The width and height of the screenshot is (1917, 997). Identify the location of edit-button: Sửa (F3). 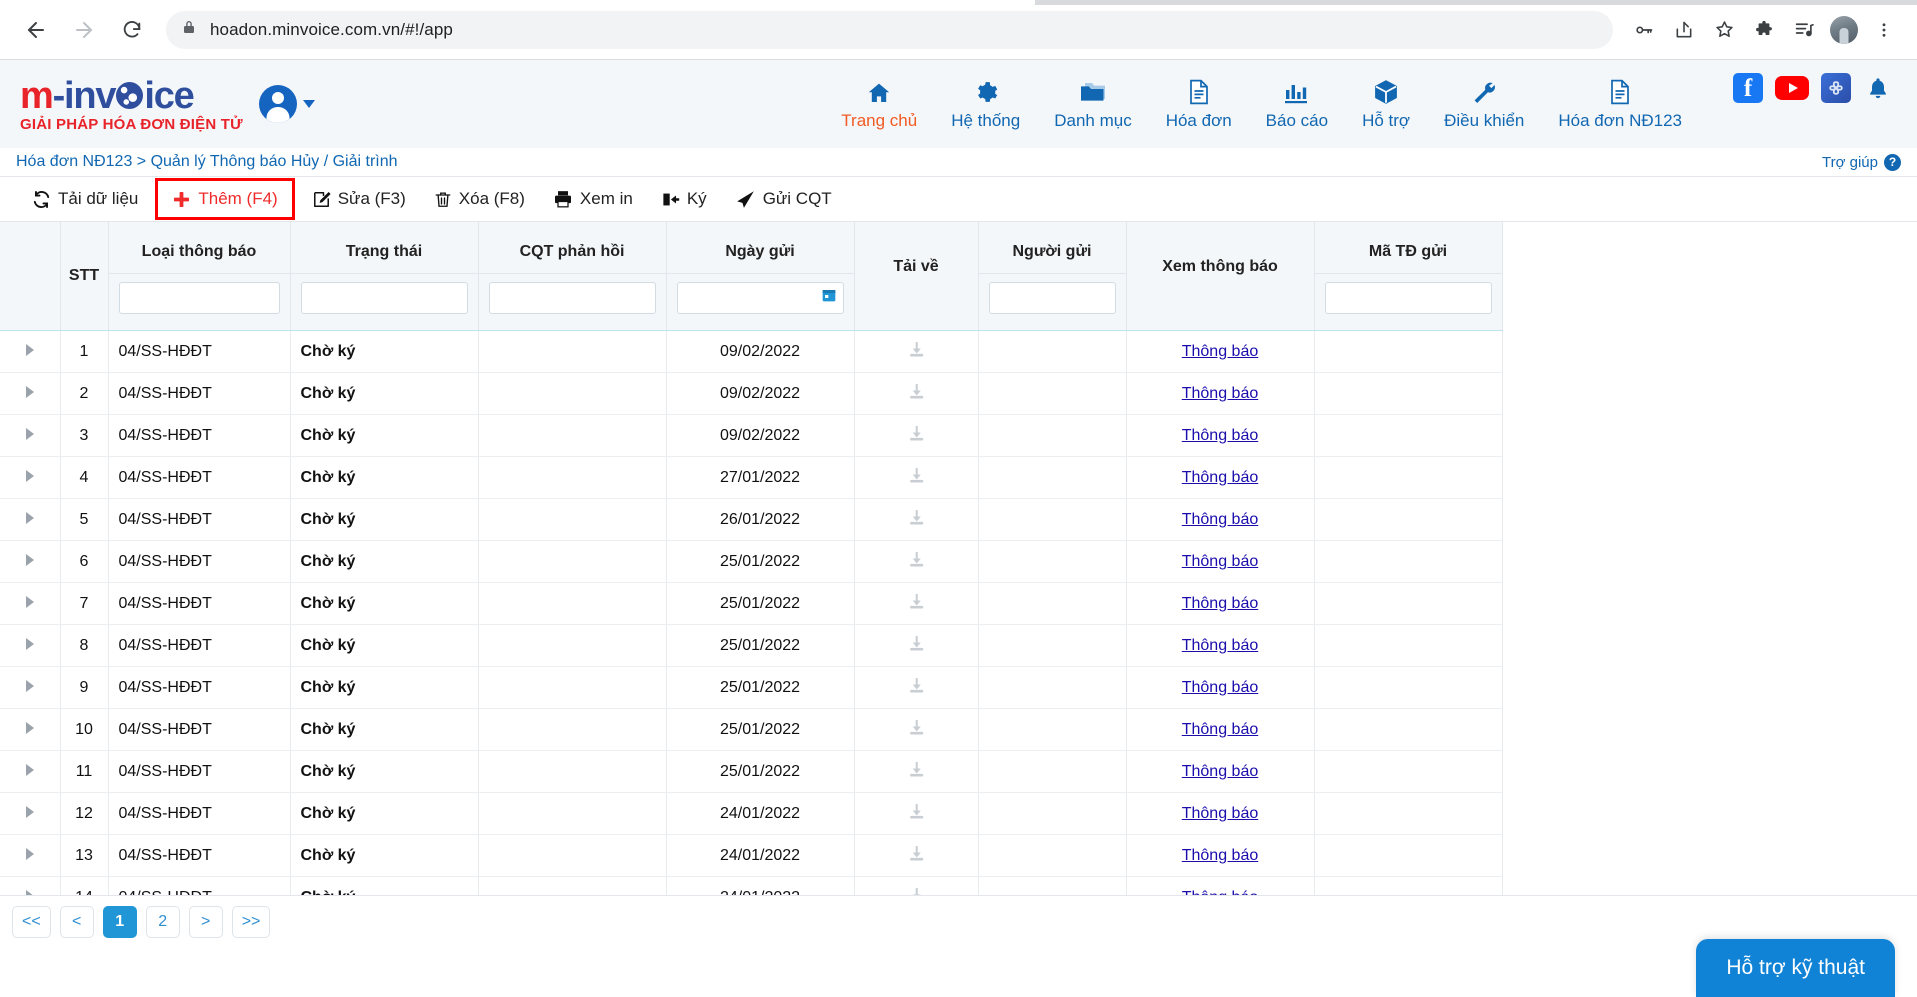
(359, 199).